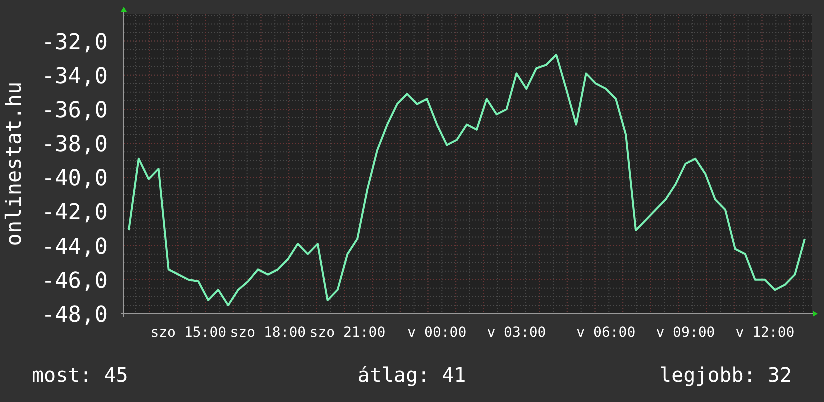  Describe the element at coordinates (516, 333) in the screenshot. I see `x-tick-label: v 03:00` at that location.